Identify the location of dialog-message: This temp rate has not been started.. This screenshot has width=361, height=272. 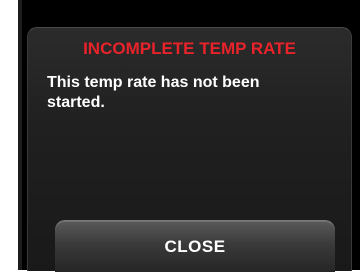
(153, 92).